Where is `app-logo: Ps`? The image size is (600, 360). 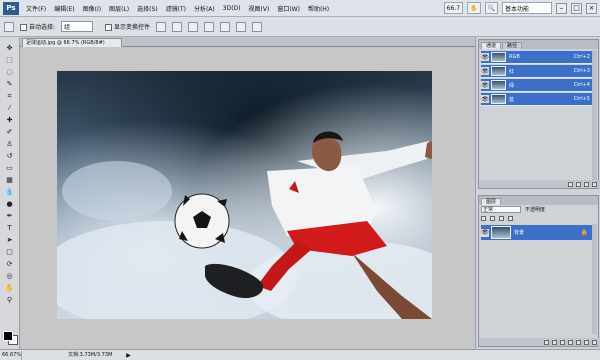
app-logo: Ps is located at coordinates (11, 8).